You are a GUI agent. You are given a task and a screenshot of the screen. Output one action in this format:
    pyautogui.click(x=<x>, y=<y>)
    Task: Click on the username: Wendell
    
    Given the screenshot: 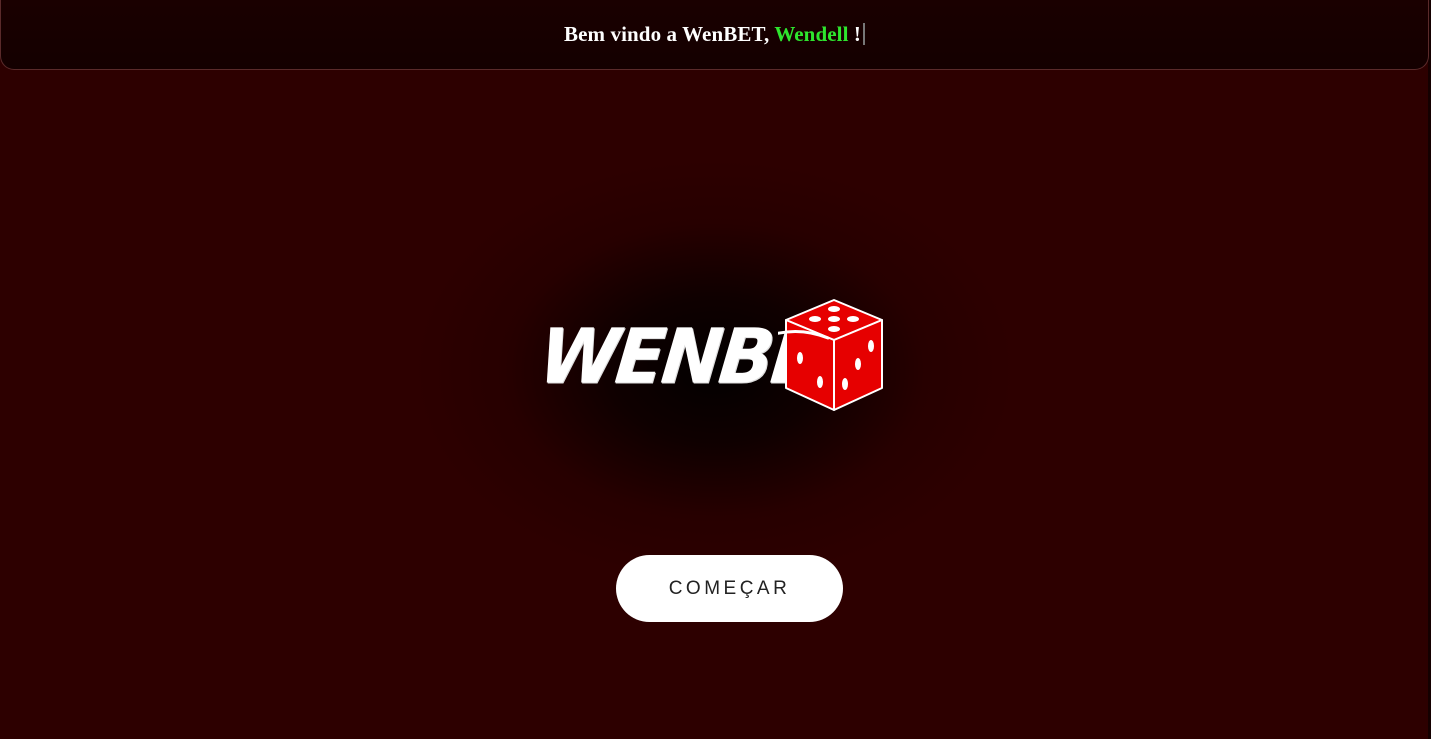 What is the action you would take?
    pyautogui.click(x=811, y=34)
    